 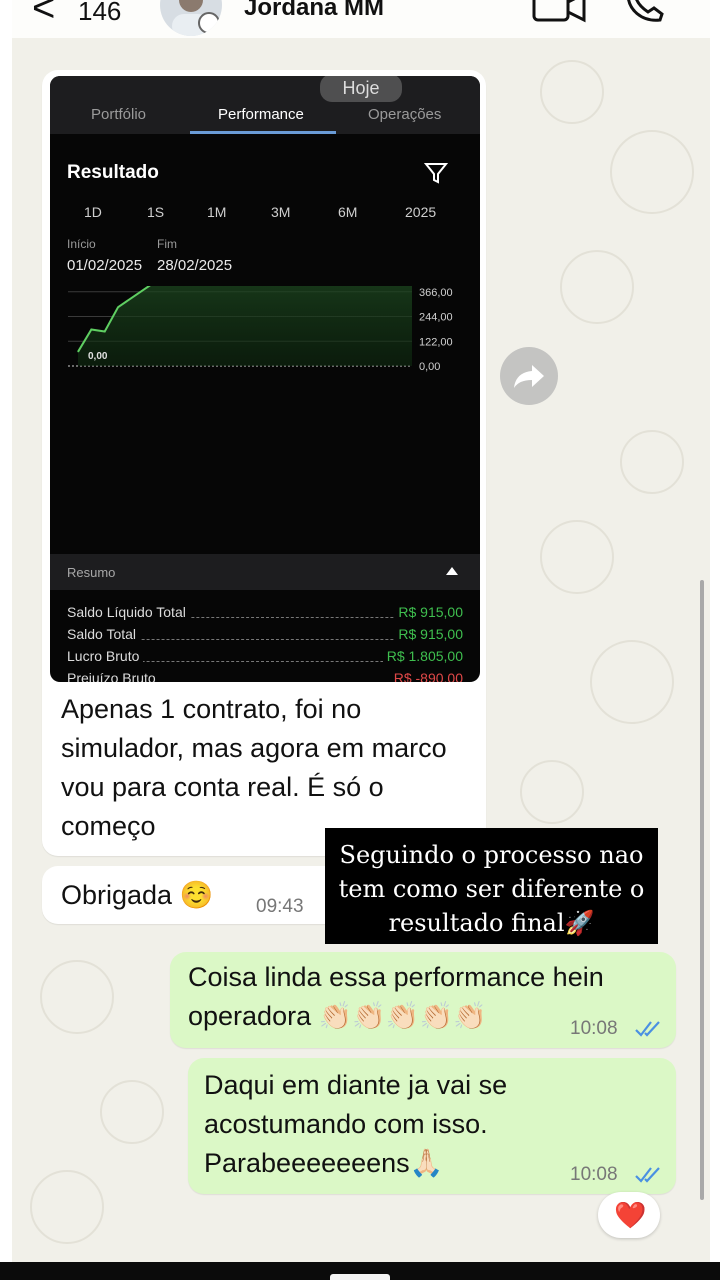 What do you see at coordinates (426, 676) in the screenshot?
I see `summary-row-value: R$ -890,00` at bounding box center [426, 676].